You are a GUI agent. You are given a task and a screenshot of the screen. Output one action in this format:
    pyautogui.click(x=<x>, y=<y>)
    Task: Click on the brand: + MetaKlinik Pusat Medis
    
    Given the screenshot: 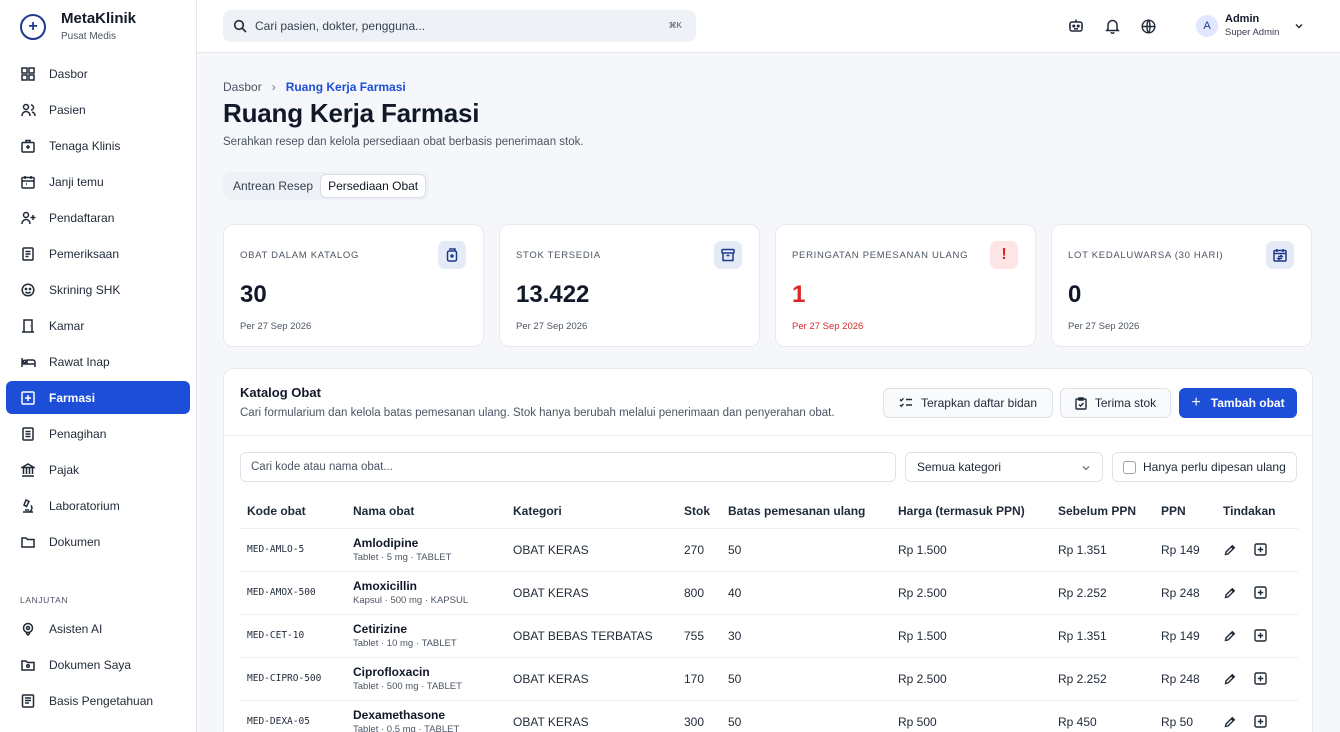 What is the action you would take?
    pyautogui.click(x=78, y=27)
    